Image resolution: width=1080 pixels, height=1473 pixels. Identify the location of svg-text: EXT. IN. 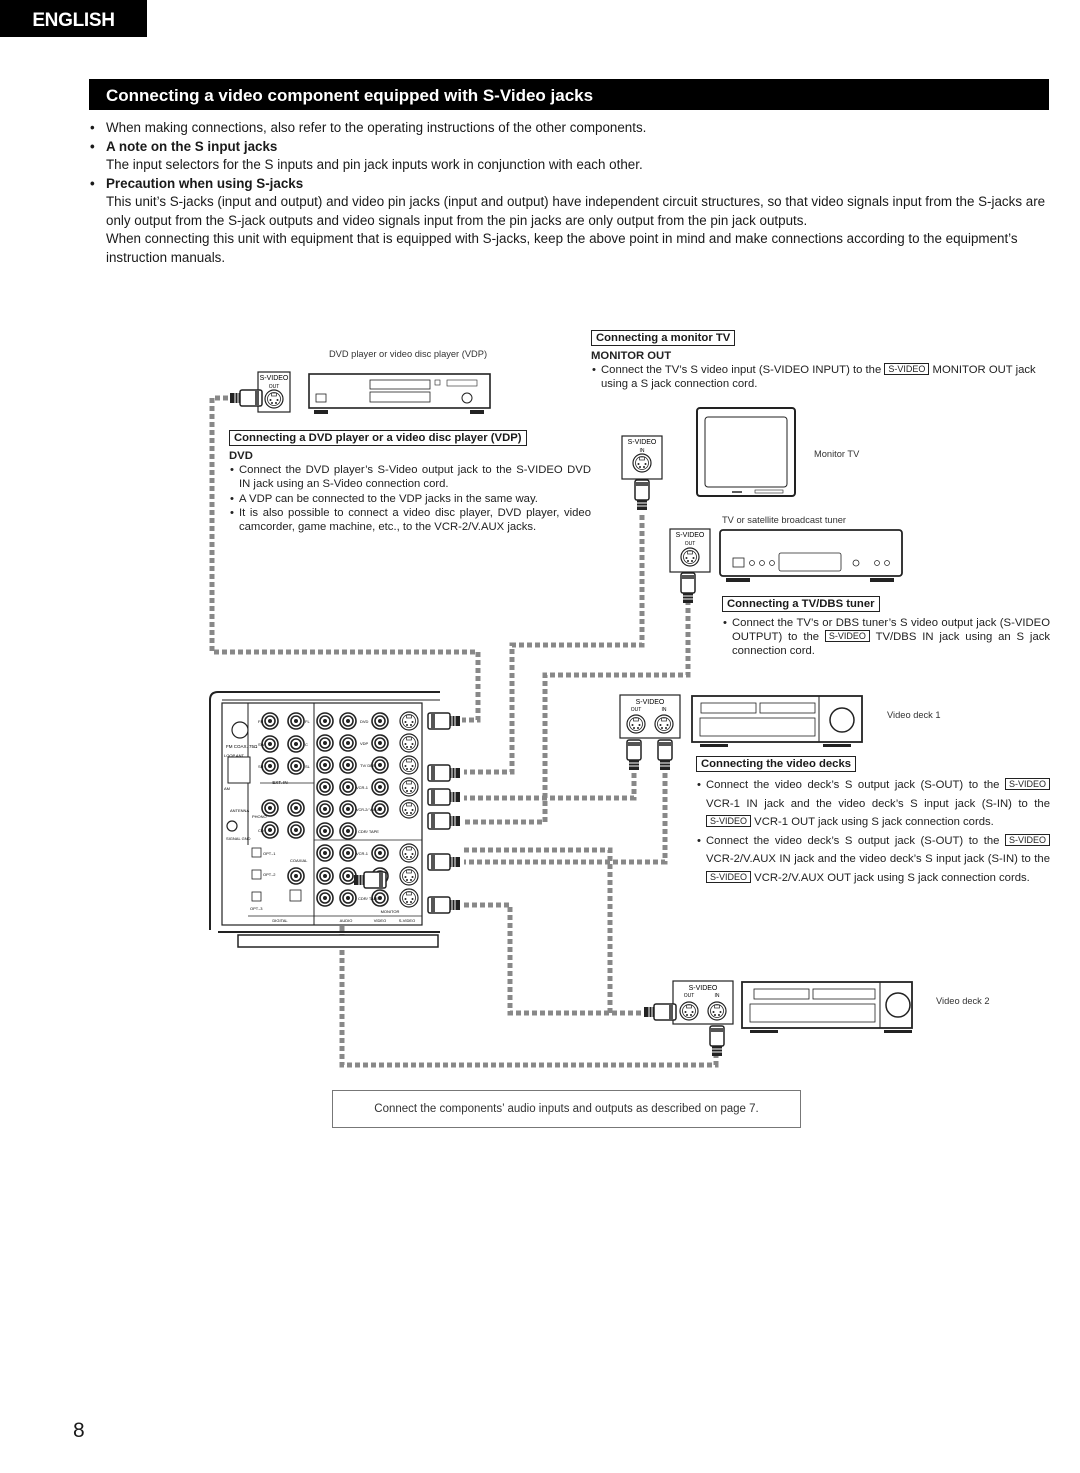
(279, 782).